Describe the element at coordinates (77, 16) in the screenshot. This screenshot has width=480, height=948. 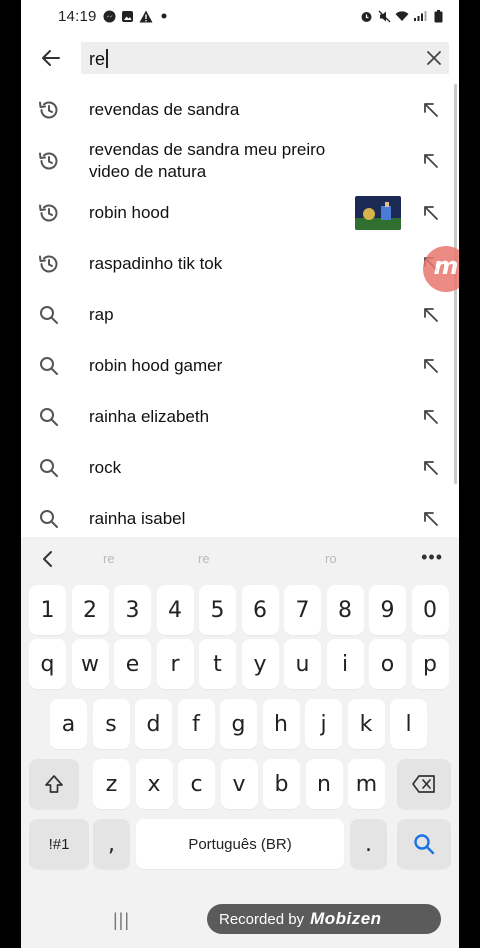
I see `status-time: 14:19` at that location.